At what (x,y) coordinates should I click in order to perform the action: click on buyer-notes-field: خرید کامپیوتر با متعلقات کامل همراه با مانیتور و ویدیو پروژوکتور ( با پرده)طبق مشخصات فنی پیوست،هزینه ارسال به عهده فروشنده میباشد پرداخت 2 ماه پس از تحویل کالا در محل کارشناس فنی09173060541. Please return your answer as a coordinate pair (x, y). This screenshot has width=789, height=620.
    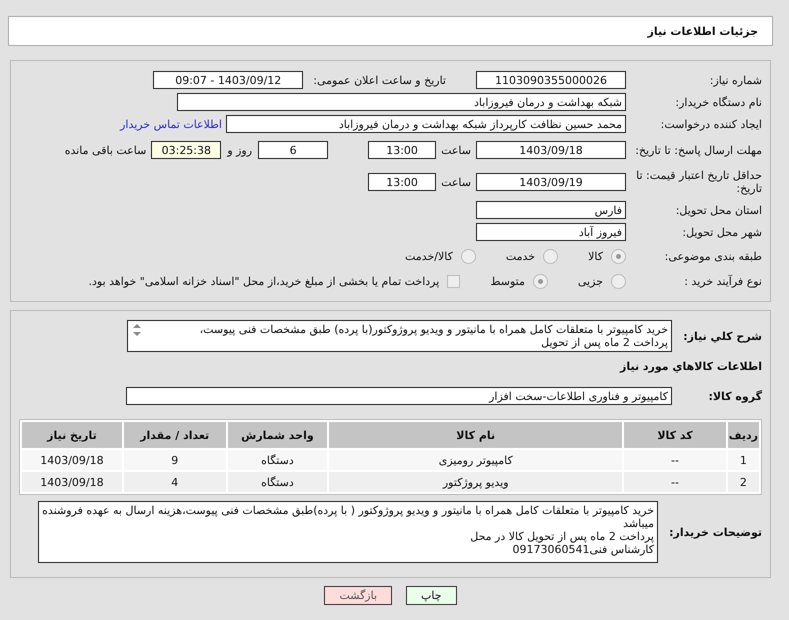
    Looking at the image, I should click on (348, 532).